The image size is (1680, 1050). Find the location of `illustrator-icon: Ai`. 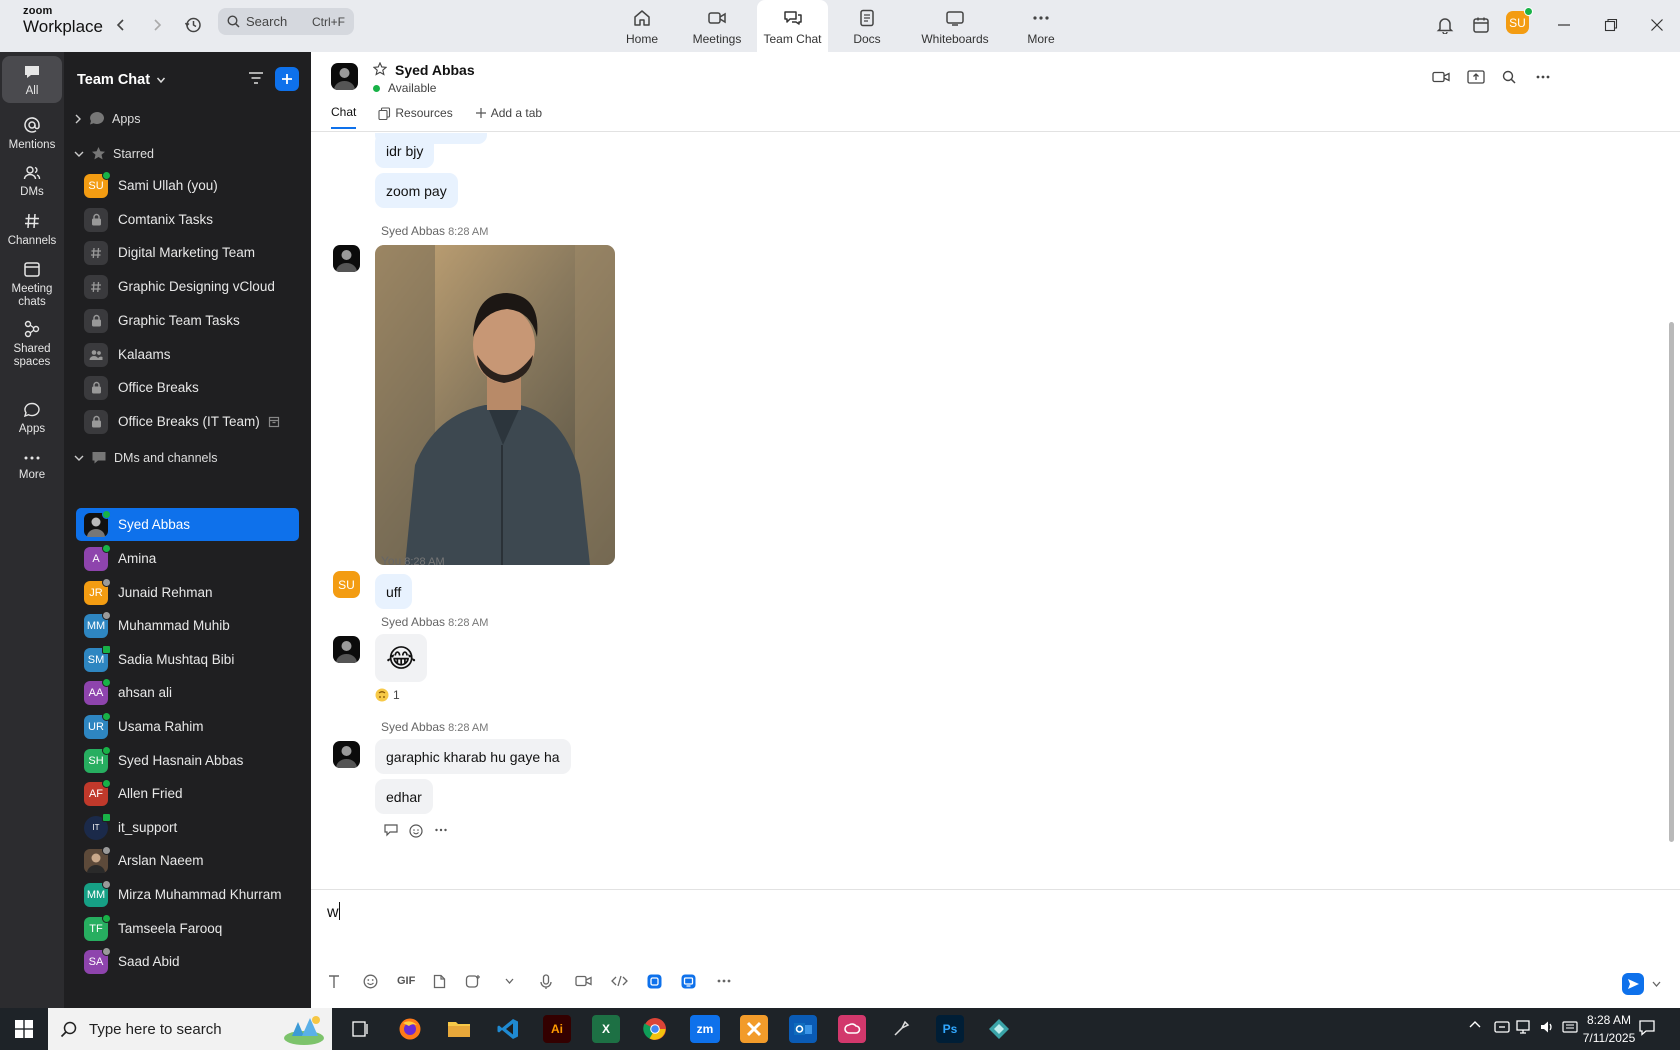

illustrator-icon: Ai is located at coordinates (557, 1029).